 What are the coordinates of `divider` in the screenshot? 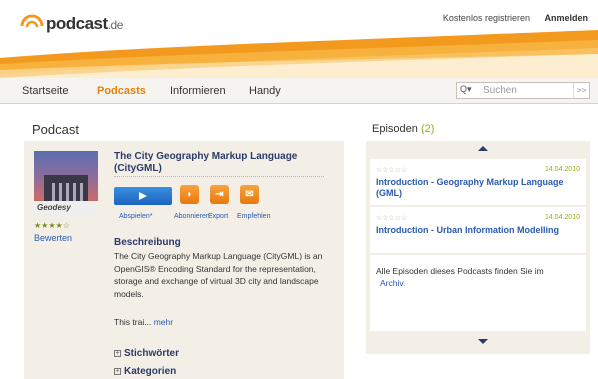 It's located at (219, 176).